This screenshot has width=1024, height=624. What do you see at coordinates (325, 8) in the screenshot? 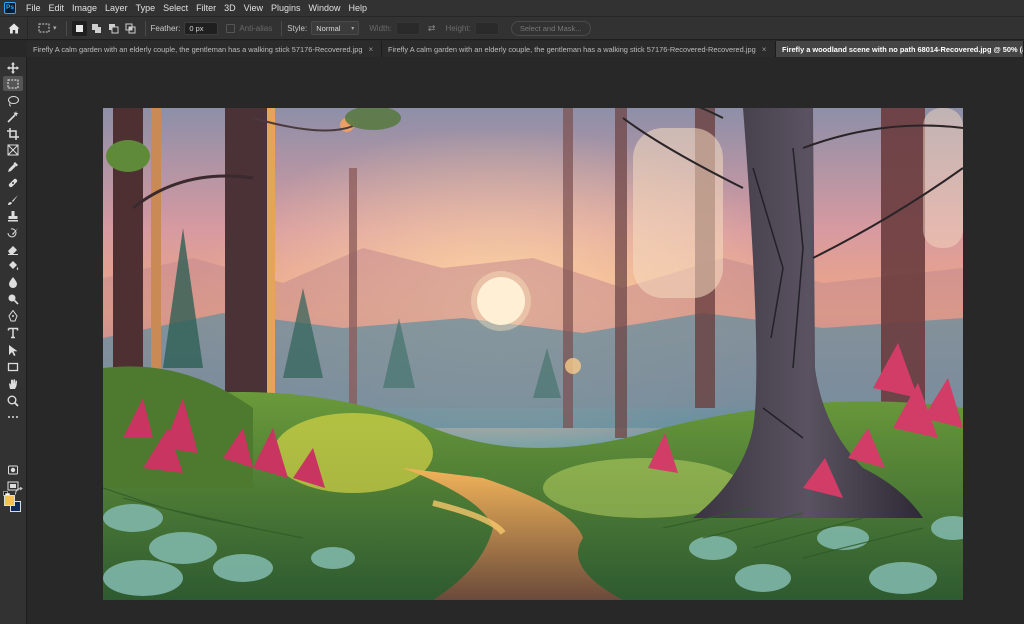
I see `menu-window: Window` at bounding box center [325, 8].